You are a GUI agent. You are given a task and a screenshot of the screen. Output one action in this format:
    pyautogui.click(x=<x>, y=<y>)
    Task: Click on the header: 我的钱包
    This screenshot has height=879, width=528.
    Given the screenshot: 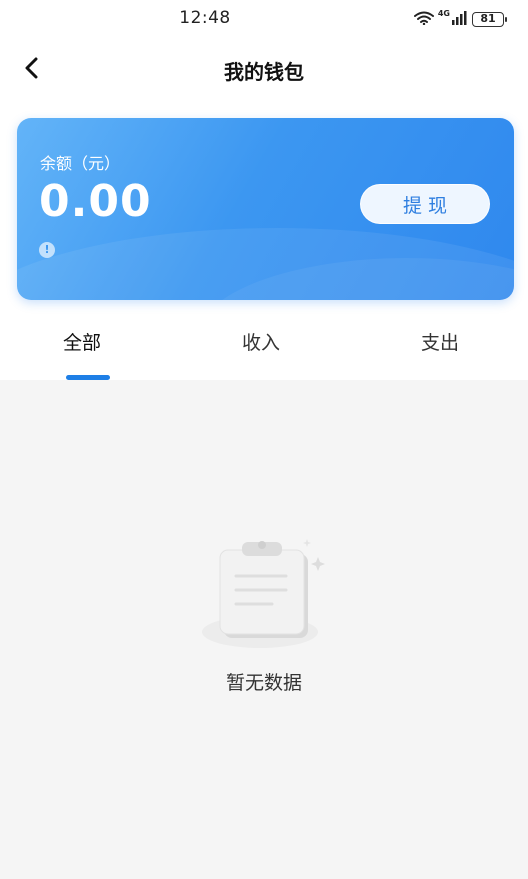 What is the action you would take?
    pyautogui.click(x=264, y=69)
    